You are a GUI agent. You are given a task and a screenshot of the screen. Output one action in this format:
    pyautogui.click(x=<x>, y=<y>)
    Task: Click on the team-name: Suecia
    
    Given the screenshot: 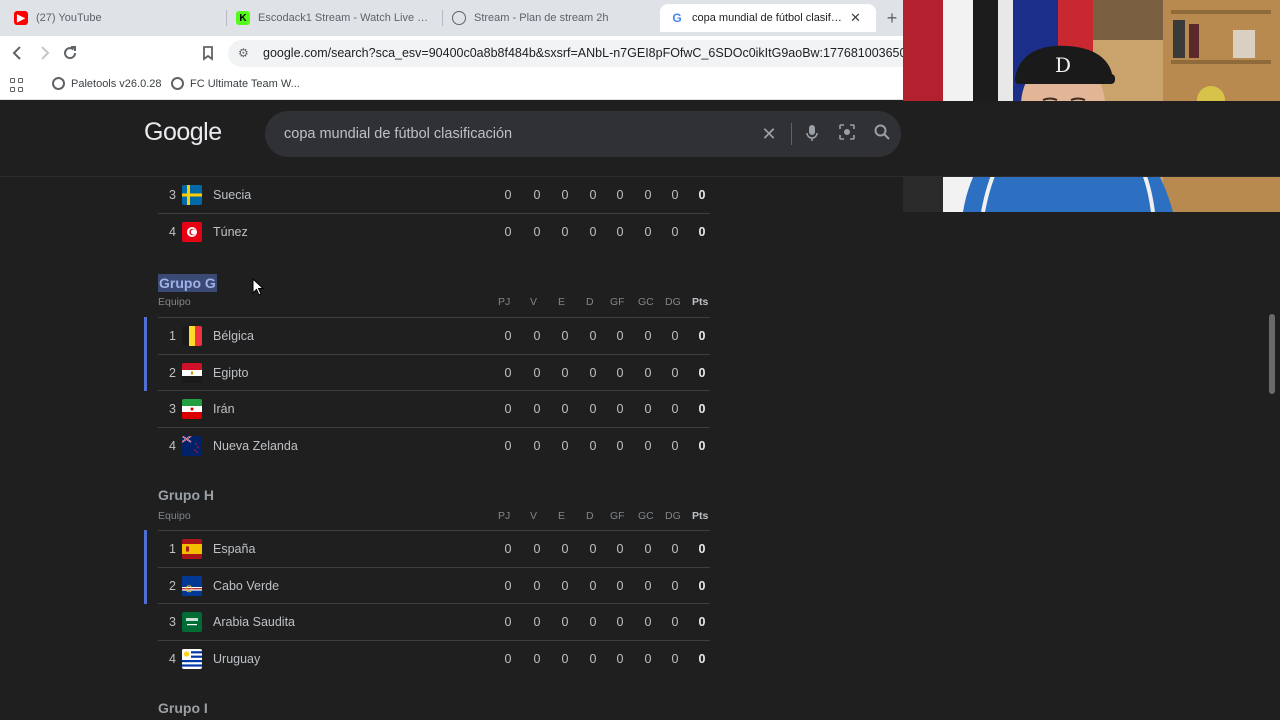 What is the action you would take?
    pyautogui.click(x=232, y=195)
    